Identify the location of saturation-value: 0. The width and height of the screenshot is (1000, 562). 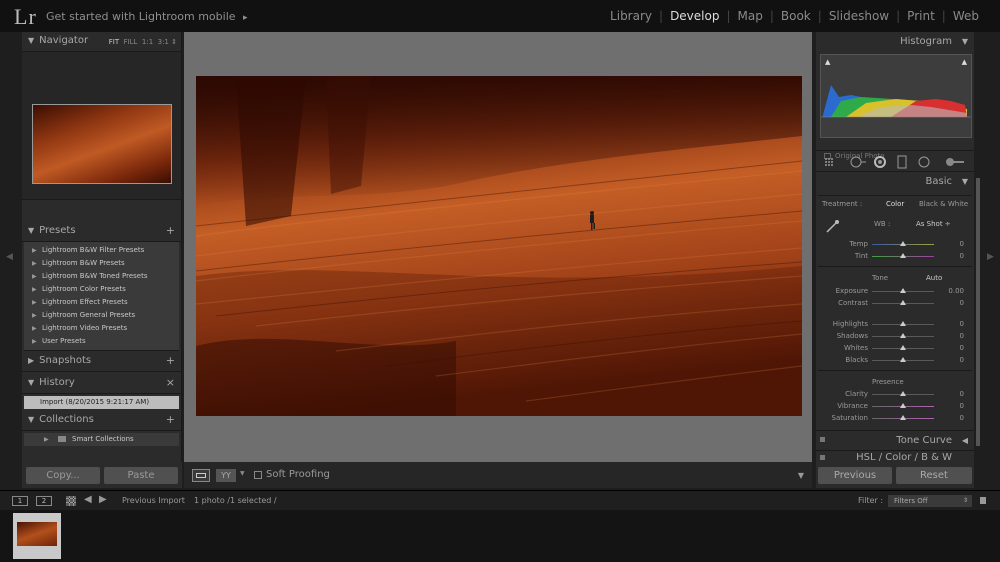
(952, 418).